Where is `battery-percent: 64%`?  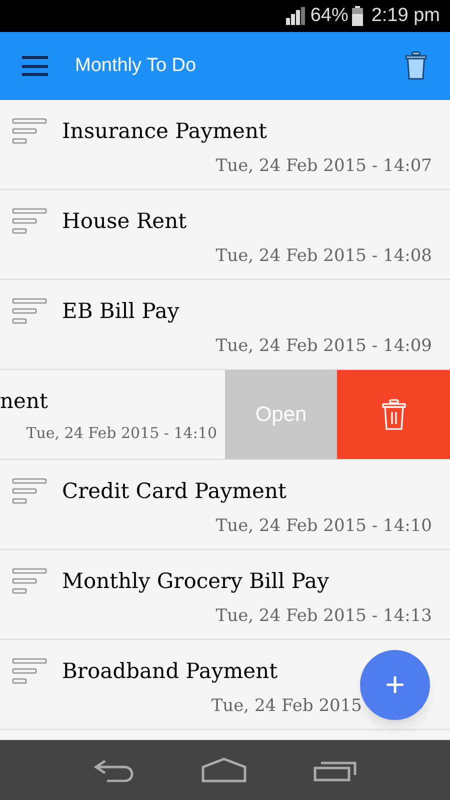 battery-percent: 64% is located at coordinates (329, 16).